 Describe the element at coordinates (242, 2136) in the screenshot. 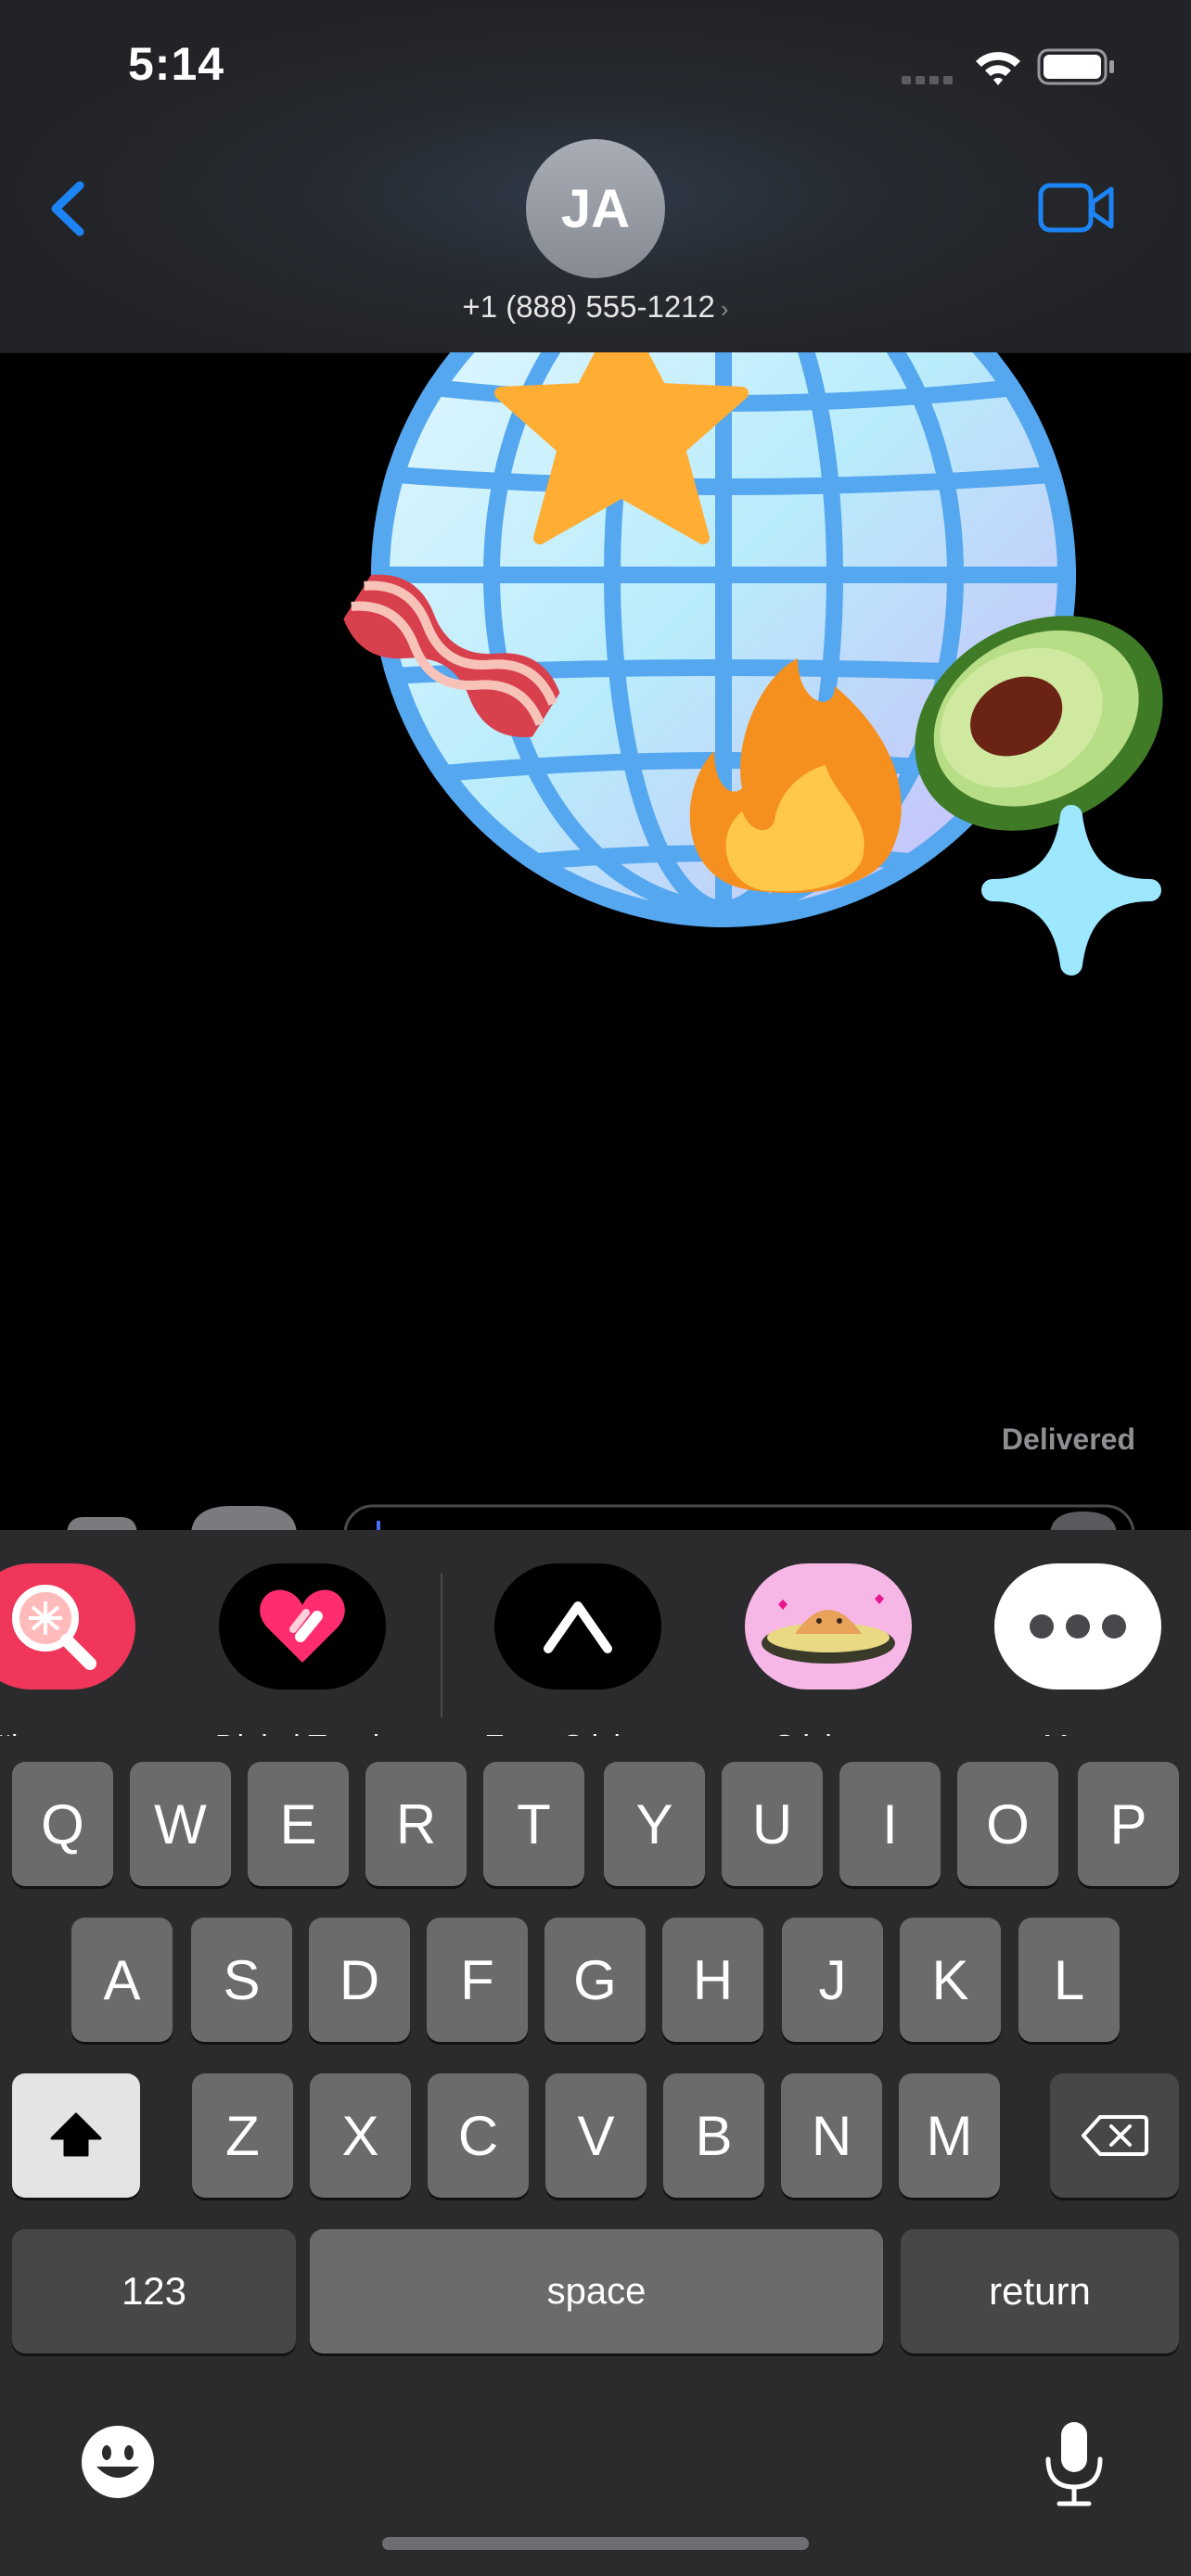

I see `key-z: Z` at that location.